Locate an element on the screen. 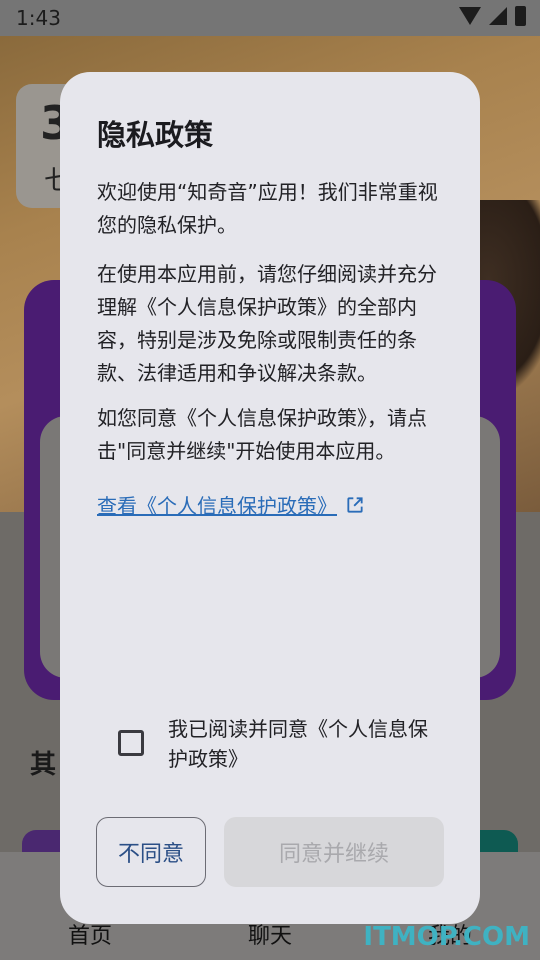 The image size is (540, 960). watermark: ITMOP.COM is located at coordinates (446, 937).